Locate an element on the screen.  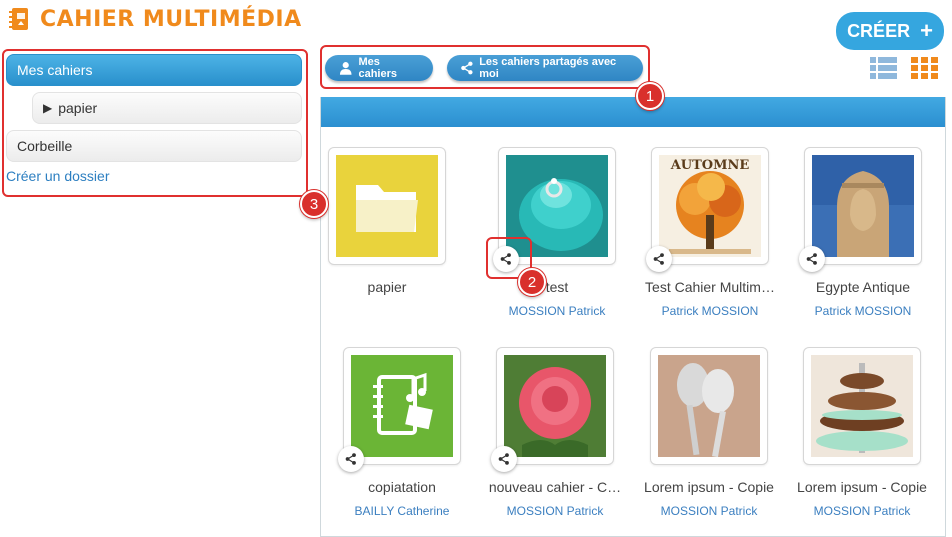
notebook-media-icon is located at coordinates (402, 406).